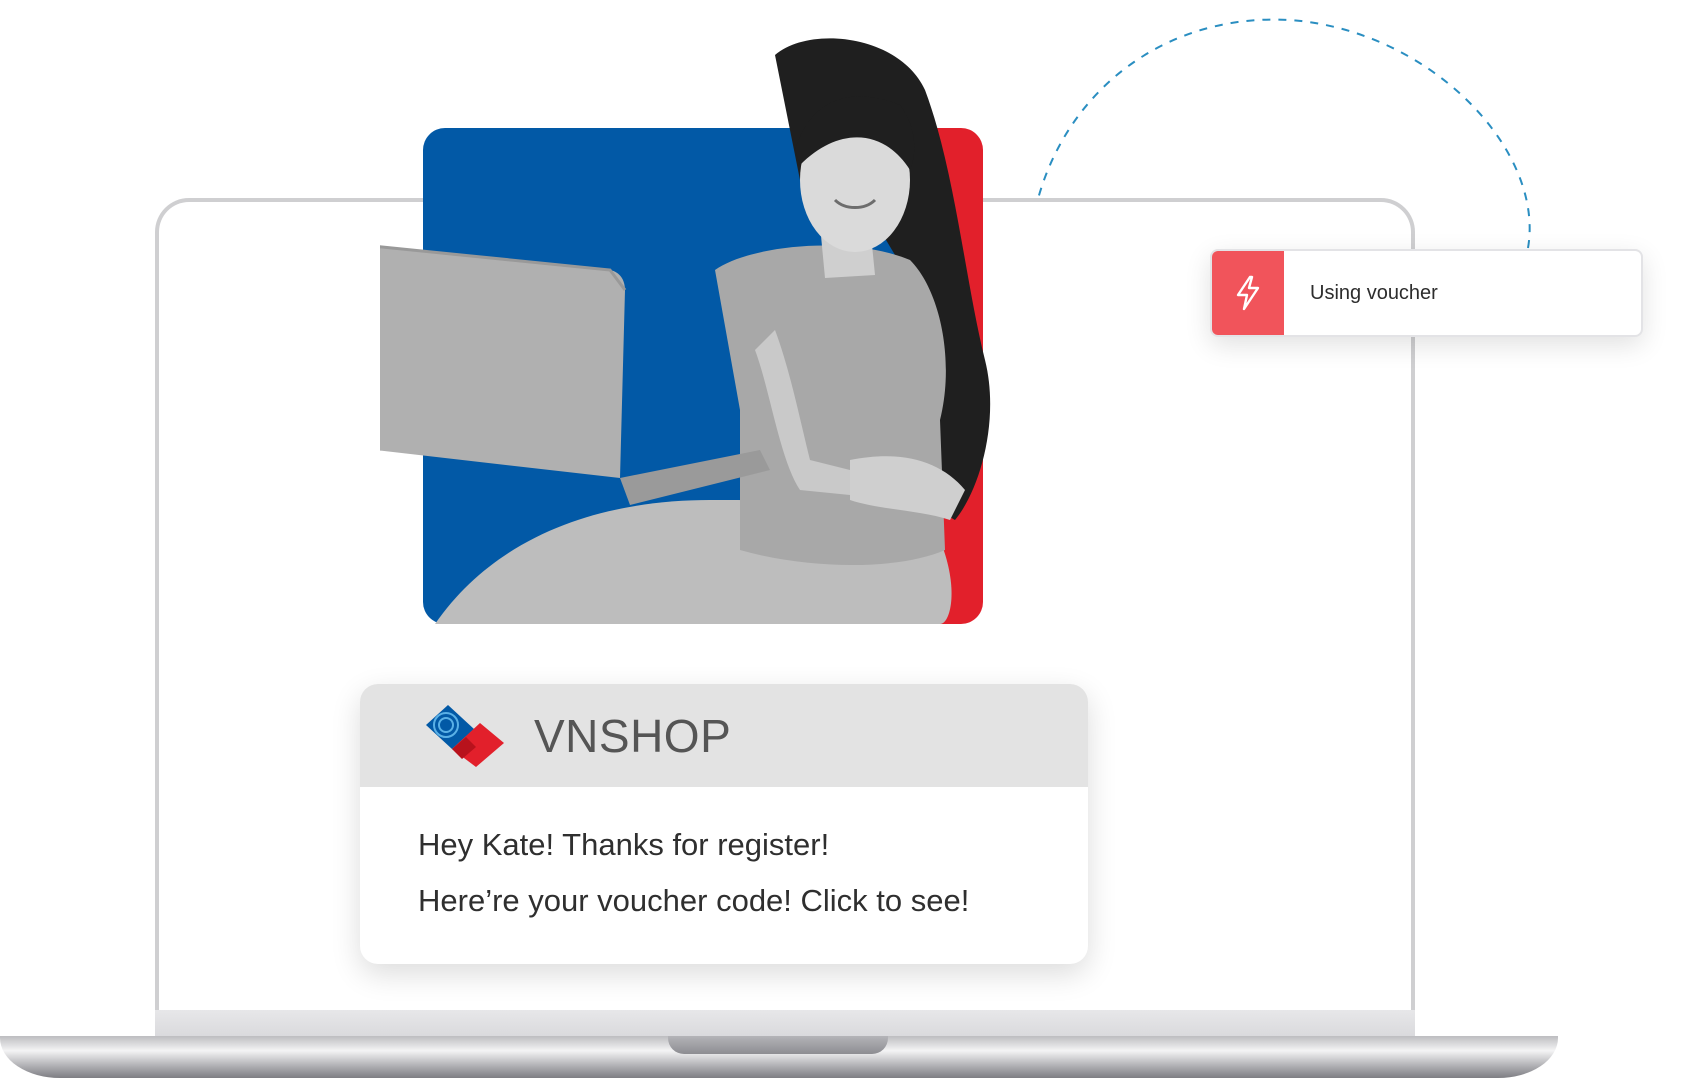 This screenshot has height=1078, width=1703. What do you see at coordinates (753, 901) in the screenshot?
I see `notification-voucher-message: Here’re your voucher code! Click to see!` at bounding box center [753, 901].